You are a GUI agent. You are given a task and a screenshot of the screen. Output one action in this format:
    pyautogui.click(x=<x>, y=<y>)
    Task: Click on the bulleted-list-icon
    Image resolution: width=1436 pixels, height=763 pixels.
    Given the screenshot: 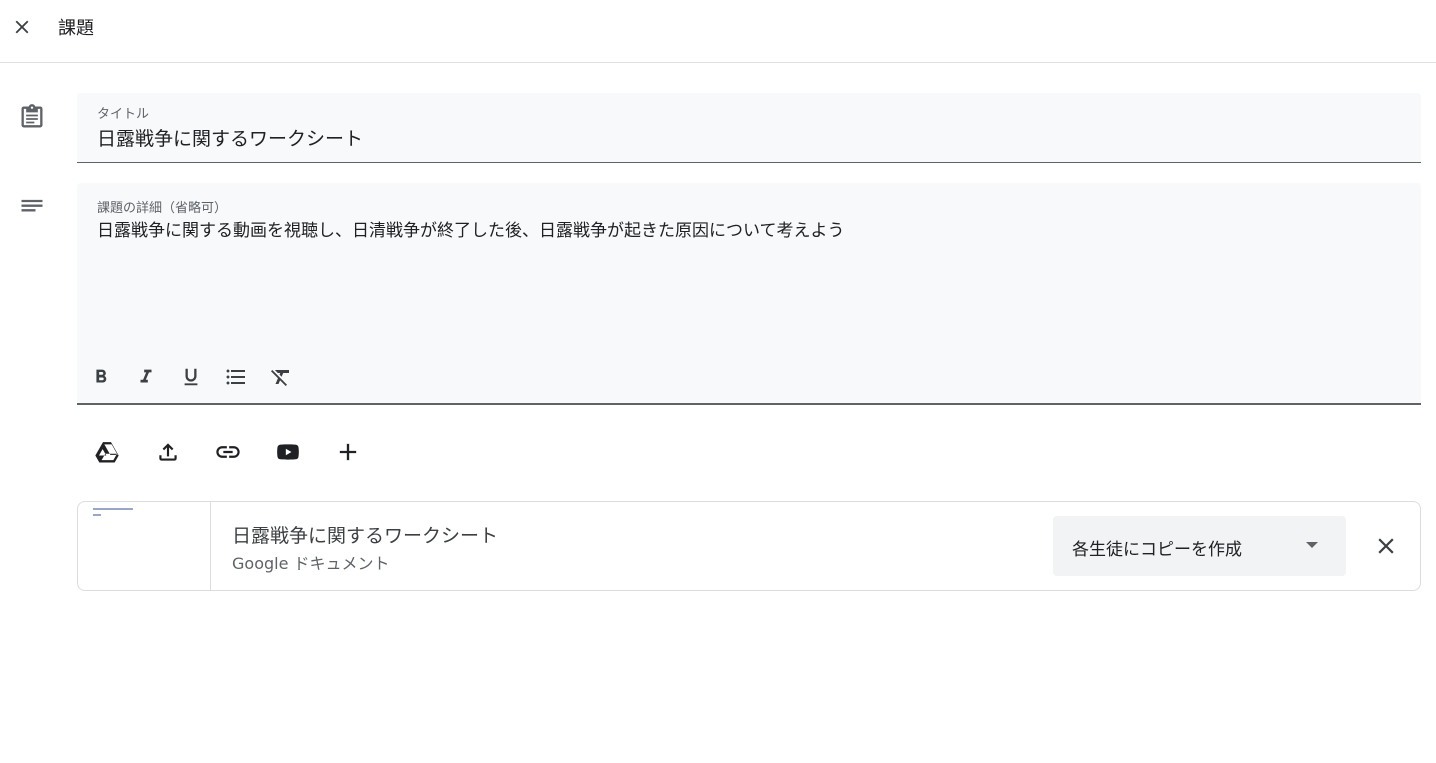 What is the action you would take?
    pyautogui.click(x=235, y=377)
    